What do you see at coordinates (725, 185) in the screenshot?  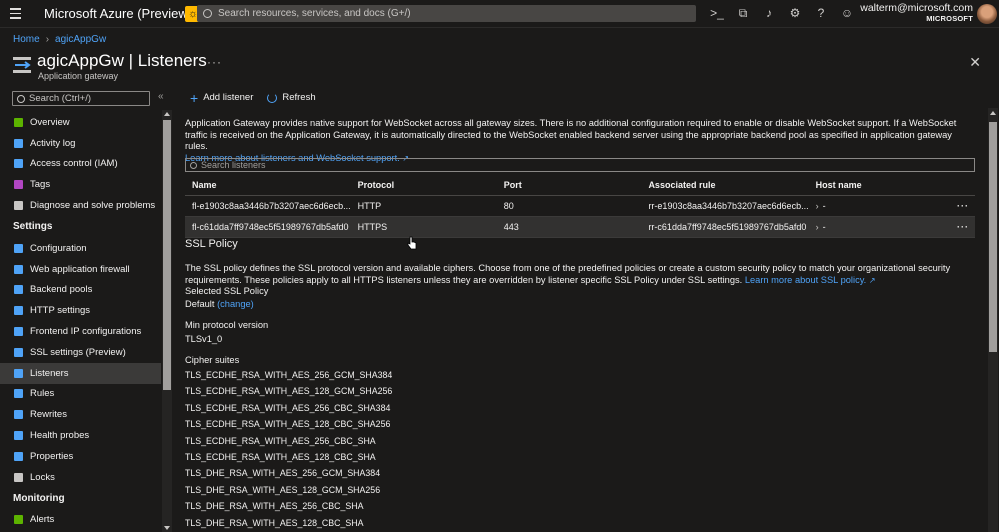 I see `column-header-rule: Associated rule` at bounding box center [725, 185].